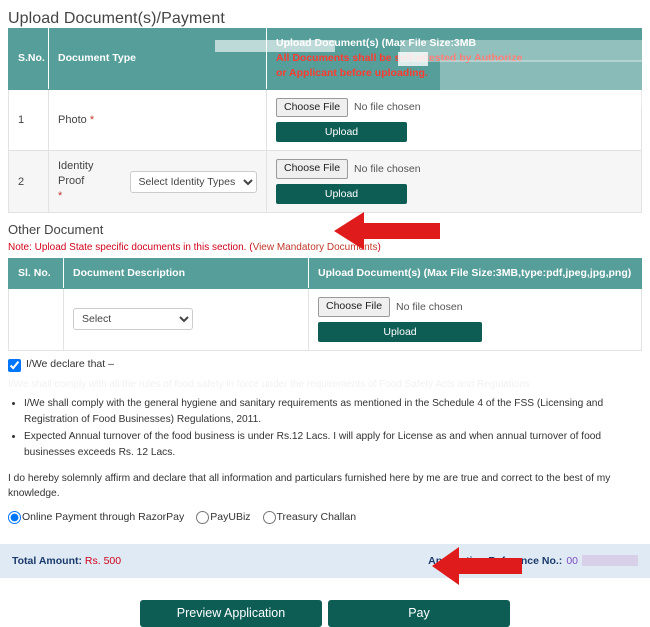 This screenshot has width=650, height=627. Describe the element at coordinates (379, 247) in the screenshot. I see `note-suffix-text: )` at that location.